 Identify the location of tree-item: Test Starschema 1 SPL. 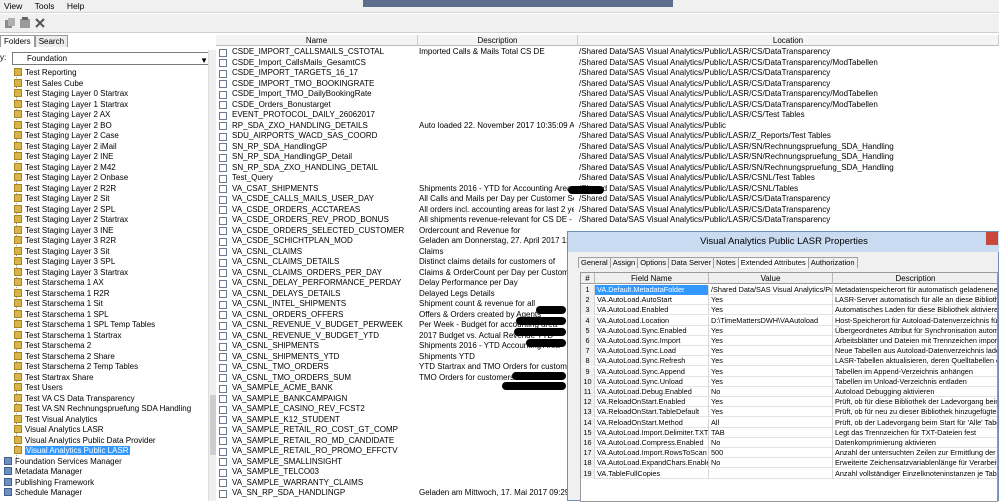
(61, 315).